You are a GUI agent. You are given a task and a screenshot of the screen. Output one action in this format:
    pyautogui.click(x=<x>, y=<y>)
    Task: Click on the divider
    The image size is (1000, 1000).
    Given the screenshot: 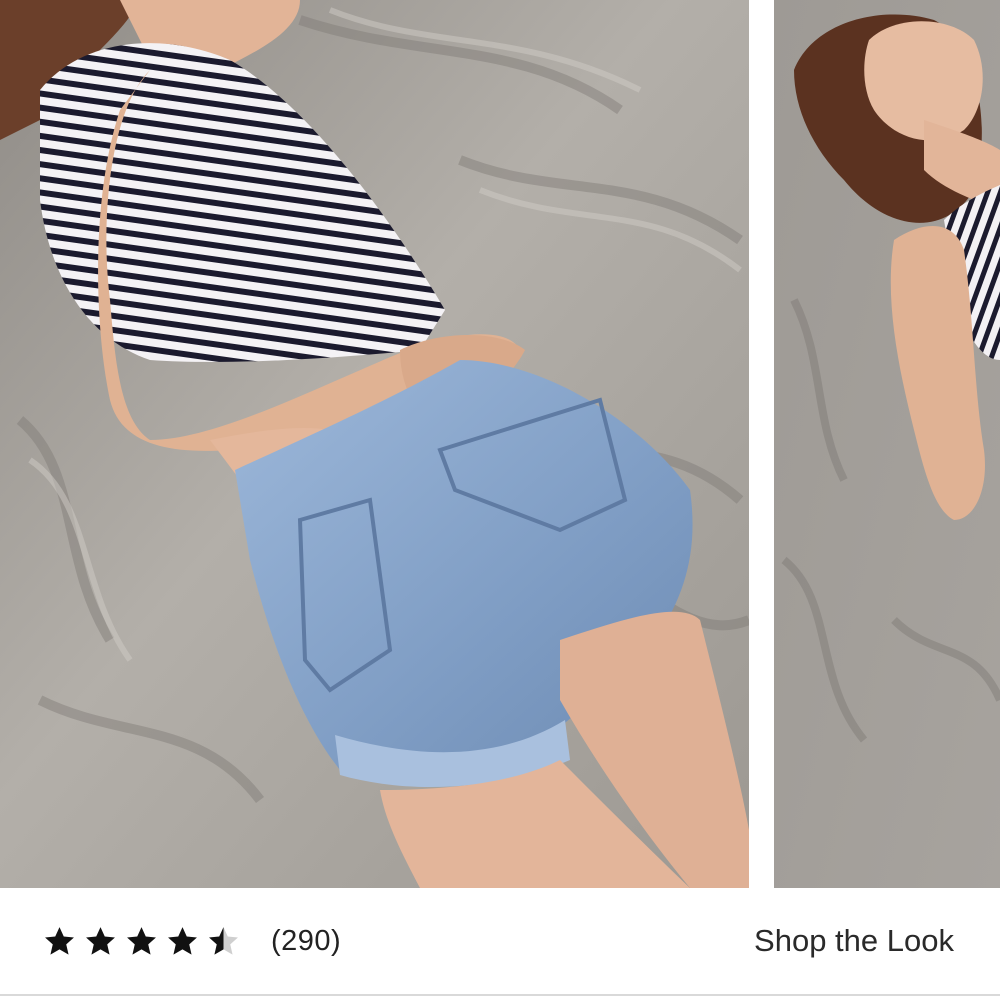 What is the action you would take?
    pyautogui.click(x=500, y=995)
    